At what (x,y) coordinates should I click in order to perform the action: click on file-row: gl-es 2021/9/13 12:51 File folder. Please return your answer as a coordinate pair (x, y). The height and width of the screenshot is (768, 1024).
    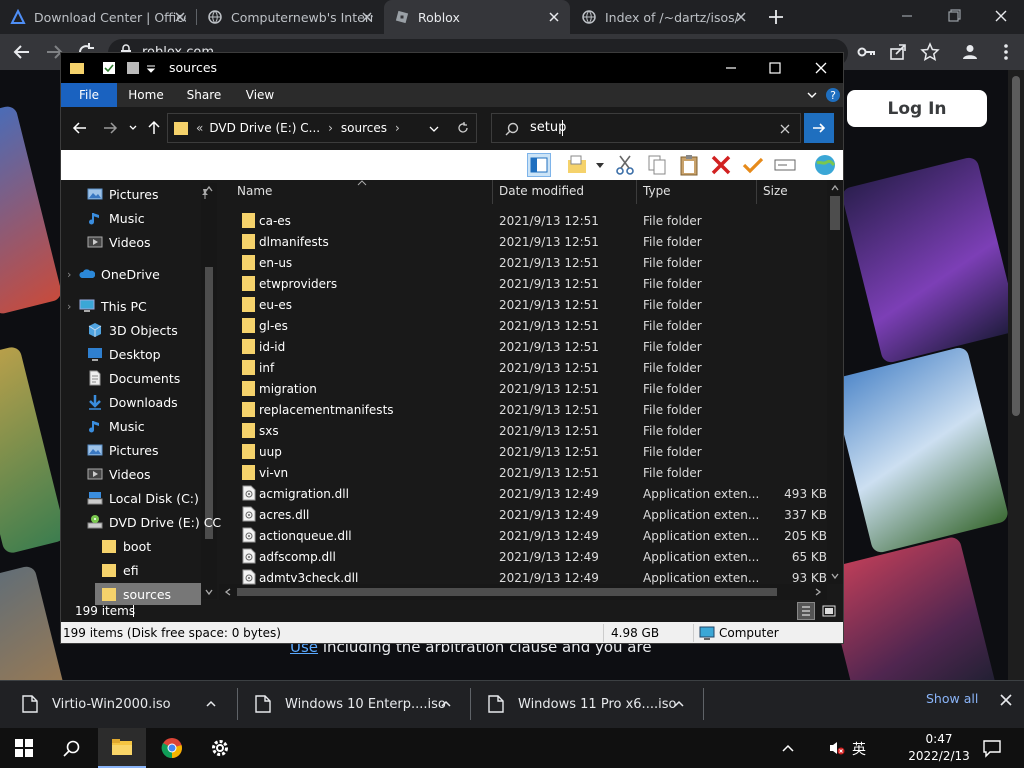
    Looking at the image, I should click on (523, 325).